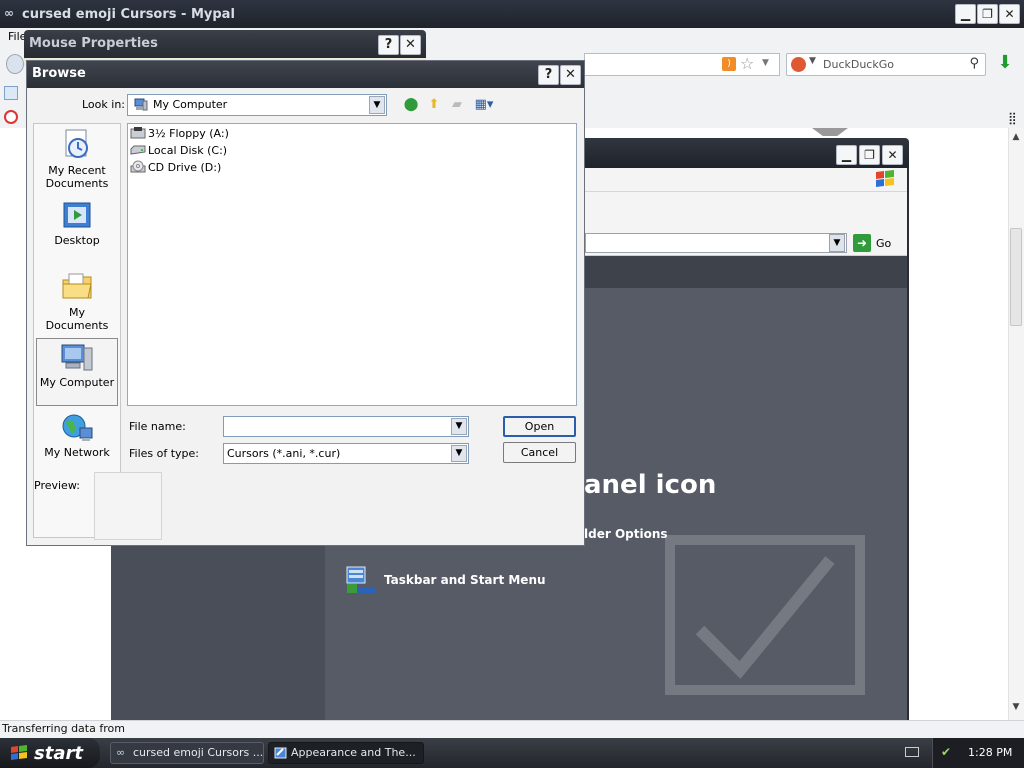 The height and width of the screenshot is (768, 1024). What do you see at coordinates (280, 753) in the screenshot?
I see `appearance-task-icon` at bounding box center [280, 753].